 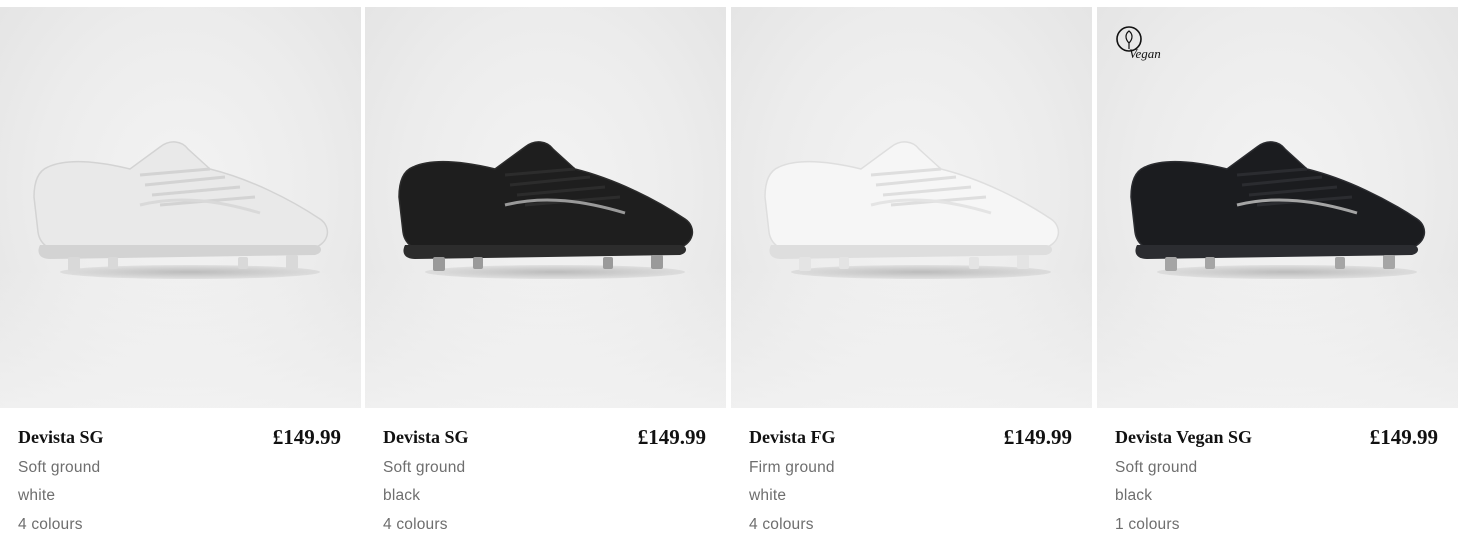 I want to click on product-name: Devista FG, so click(x=792, y=437).